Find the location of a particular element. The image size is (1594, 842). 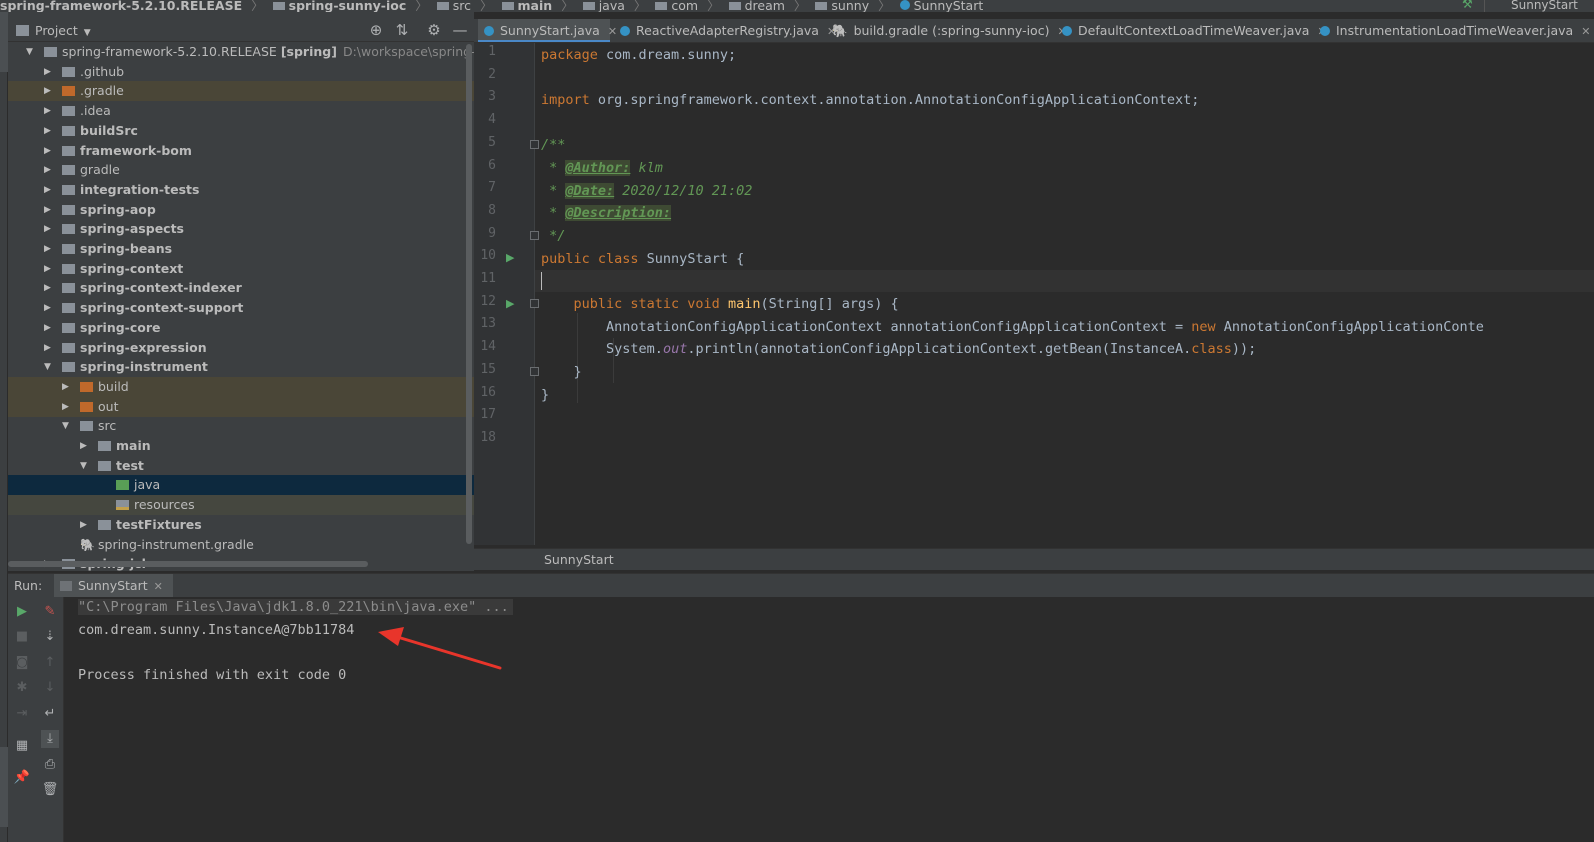

tree-item: ▶ gradle is located at coordinates (241, 170).